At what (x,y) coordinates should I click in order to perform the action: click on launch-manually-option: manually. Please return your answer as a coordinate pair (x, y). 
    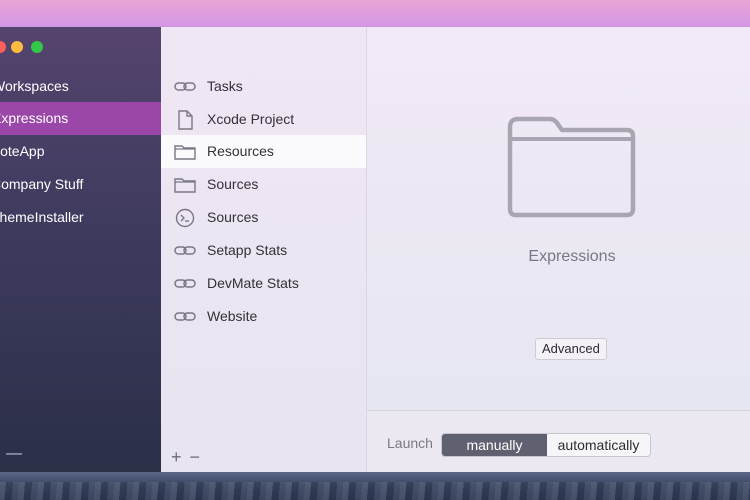
    Looking at the image, I should click on (494, 445).